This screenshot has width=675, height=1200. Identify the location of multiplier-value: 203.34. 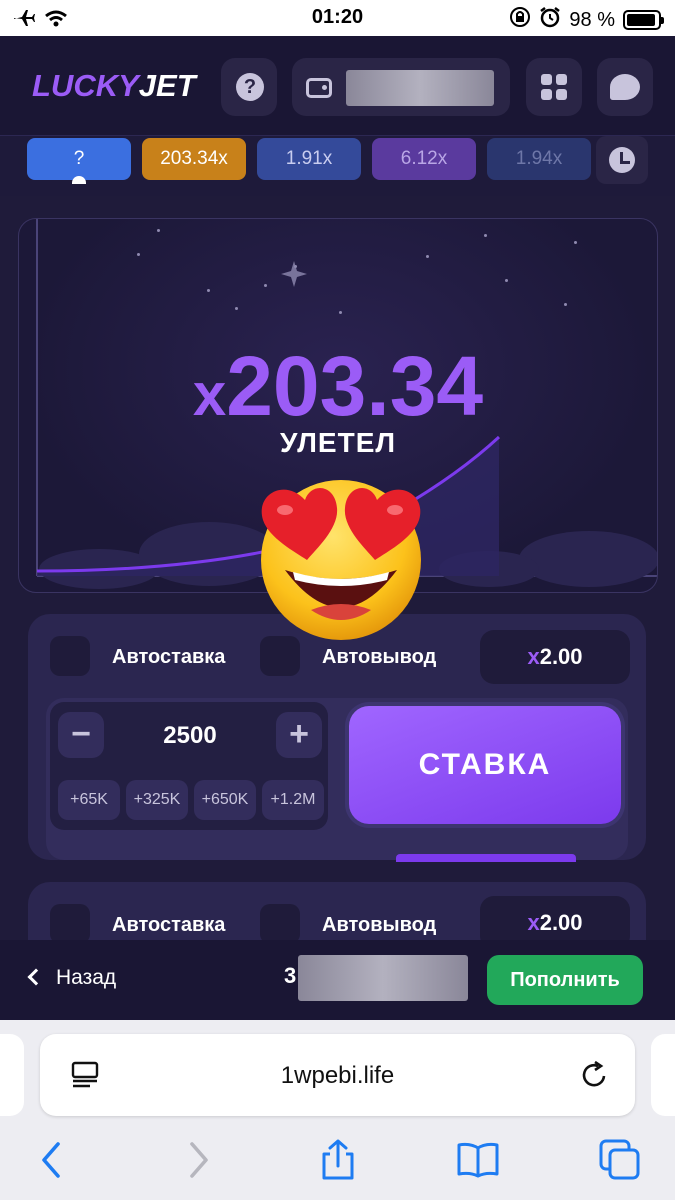
(355, 386).